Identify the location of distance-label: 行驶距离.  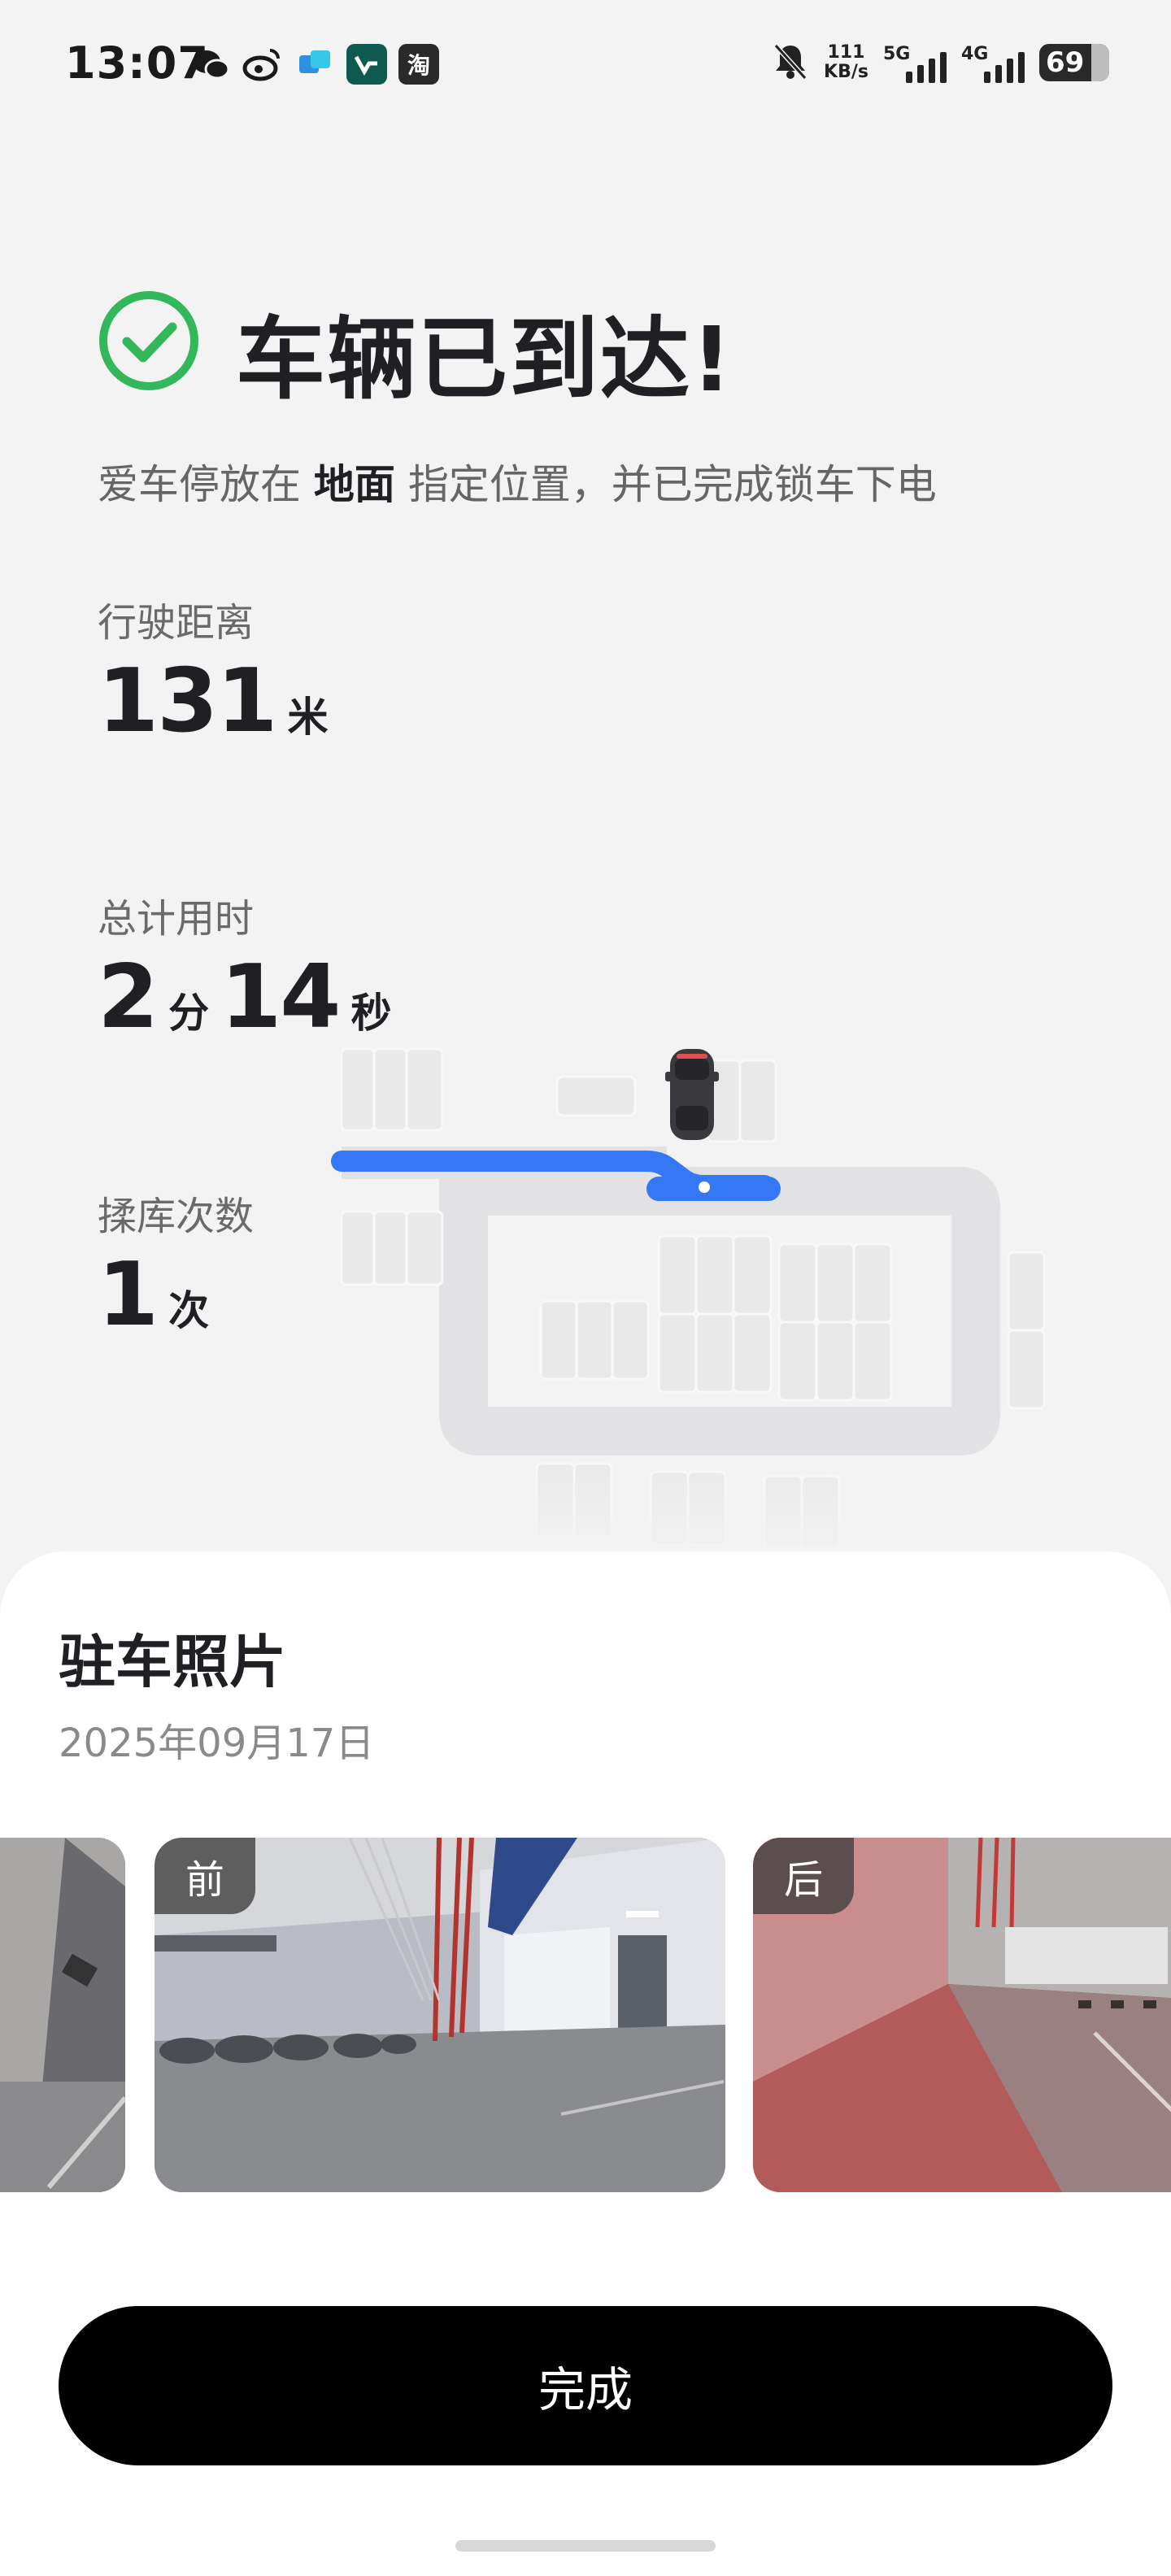
(177, 623).